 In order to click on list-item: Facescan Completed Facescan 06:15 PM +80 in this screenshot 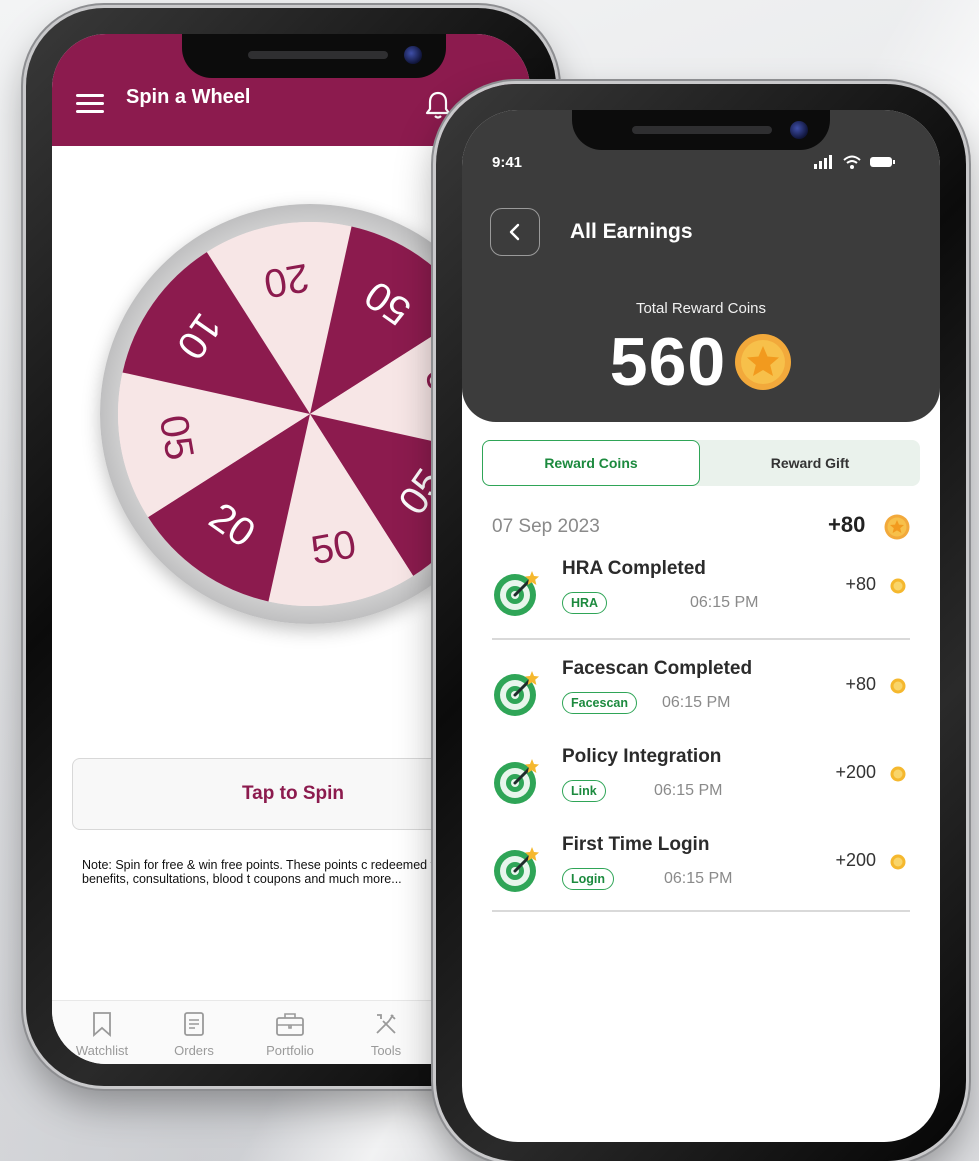, I will do `click(701, 698)`.